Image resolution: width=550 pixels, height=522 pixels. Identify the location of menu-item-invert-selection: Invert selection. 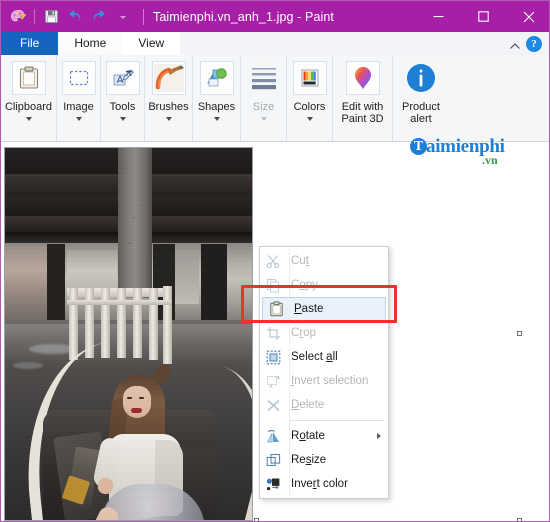
(324, 381).